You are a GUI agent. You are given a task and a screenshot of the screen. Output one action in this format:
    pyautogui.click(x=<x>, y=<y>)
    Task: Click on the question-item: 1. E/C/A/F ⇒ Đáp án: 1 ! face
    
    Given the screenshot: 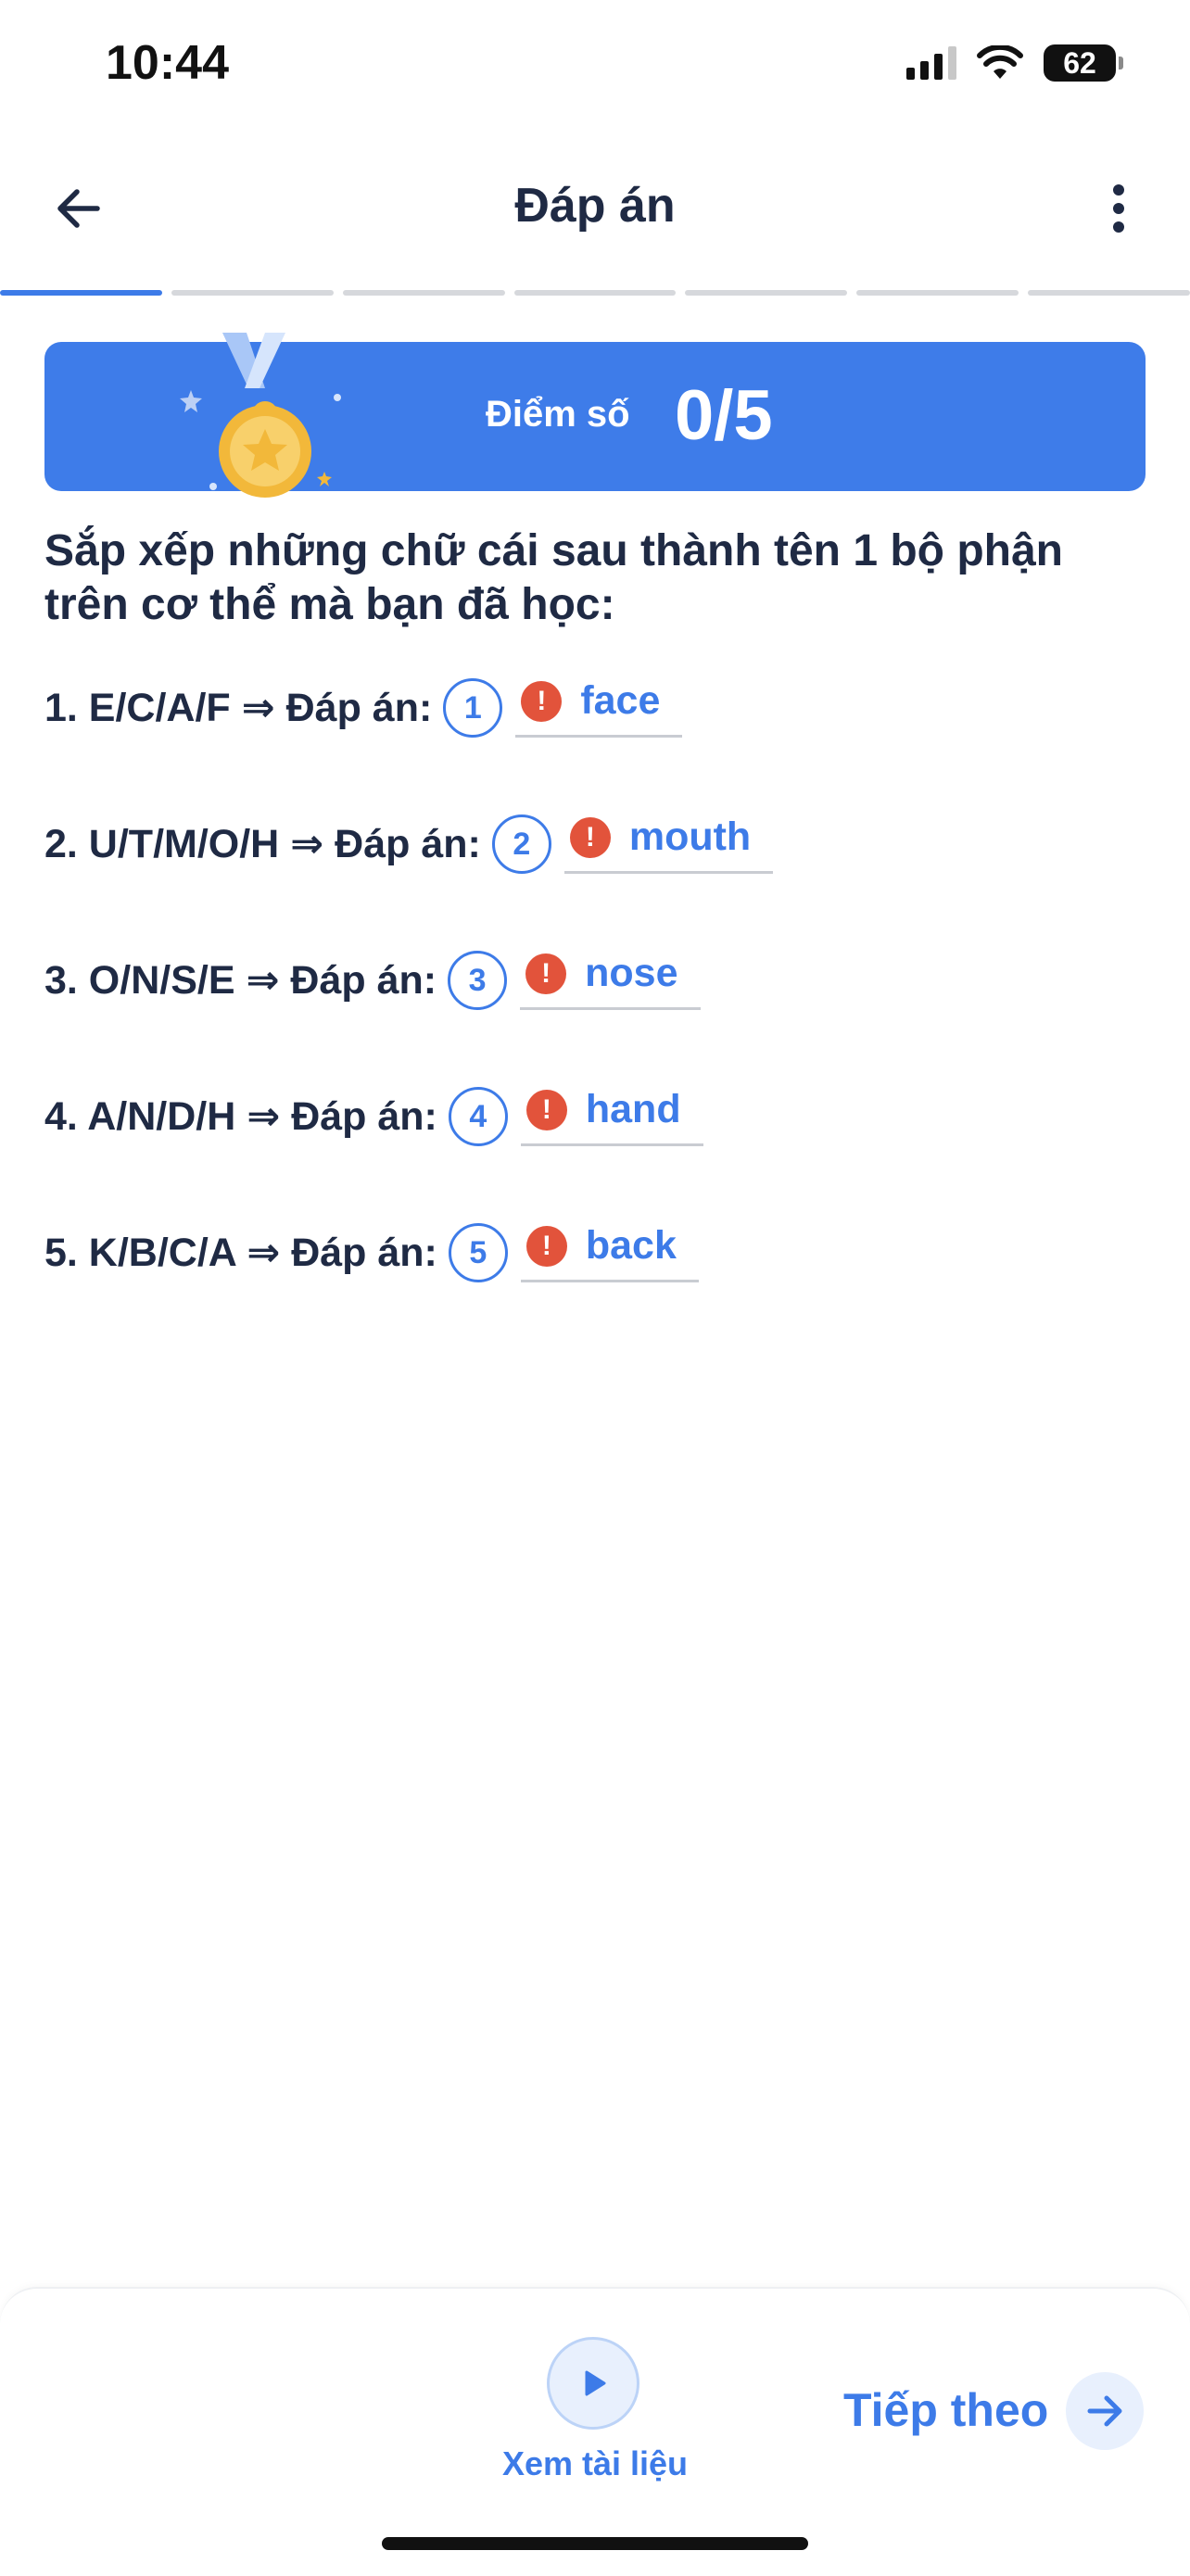 What is the action you would take?
    pyautogui.click(x=363, y=707)
    